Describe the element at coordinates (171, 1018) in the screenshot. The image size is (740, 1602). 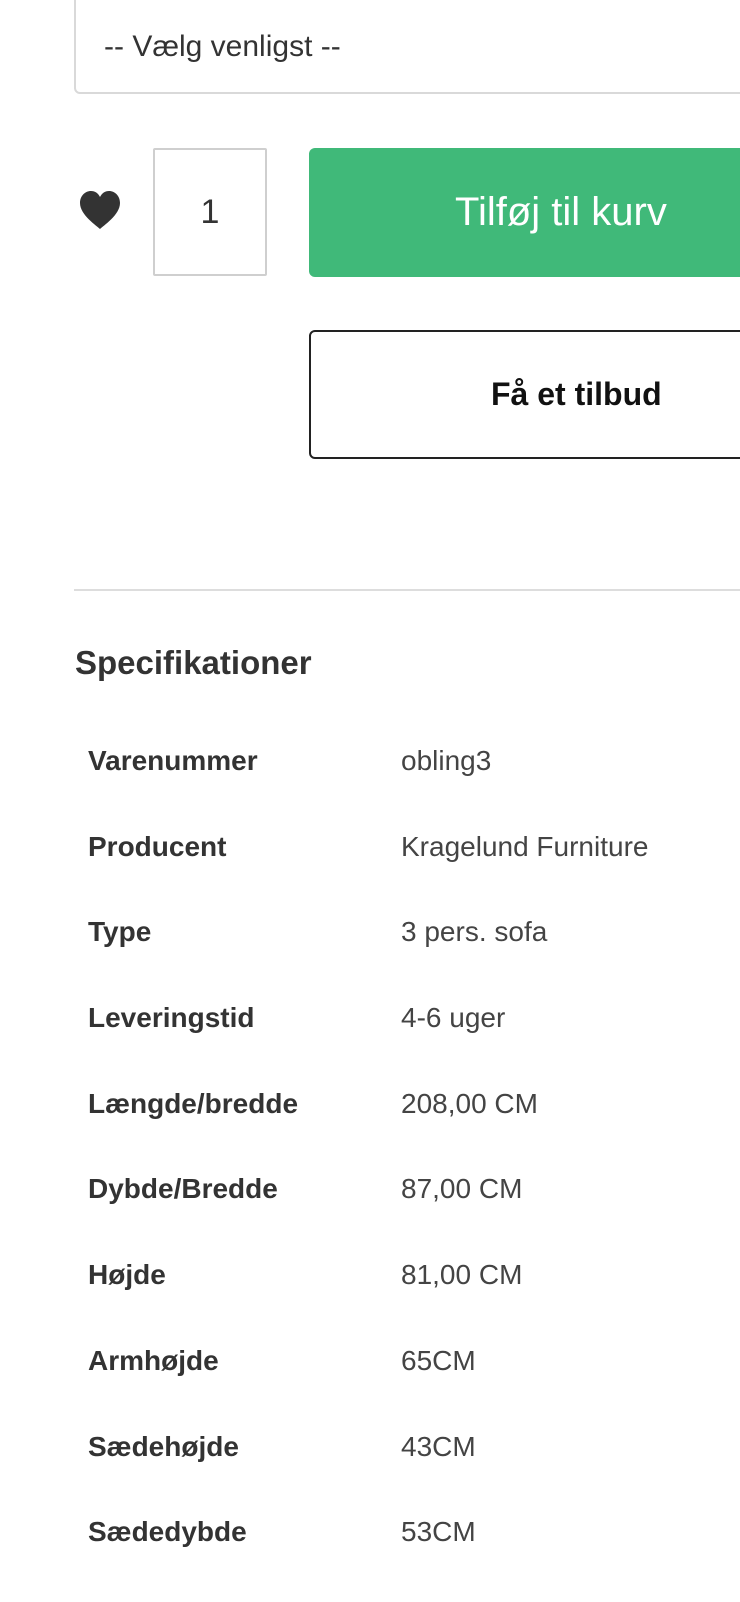
I see `spec-label: Leveringstid` at that location.